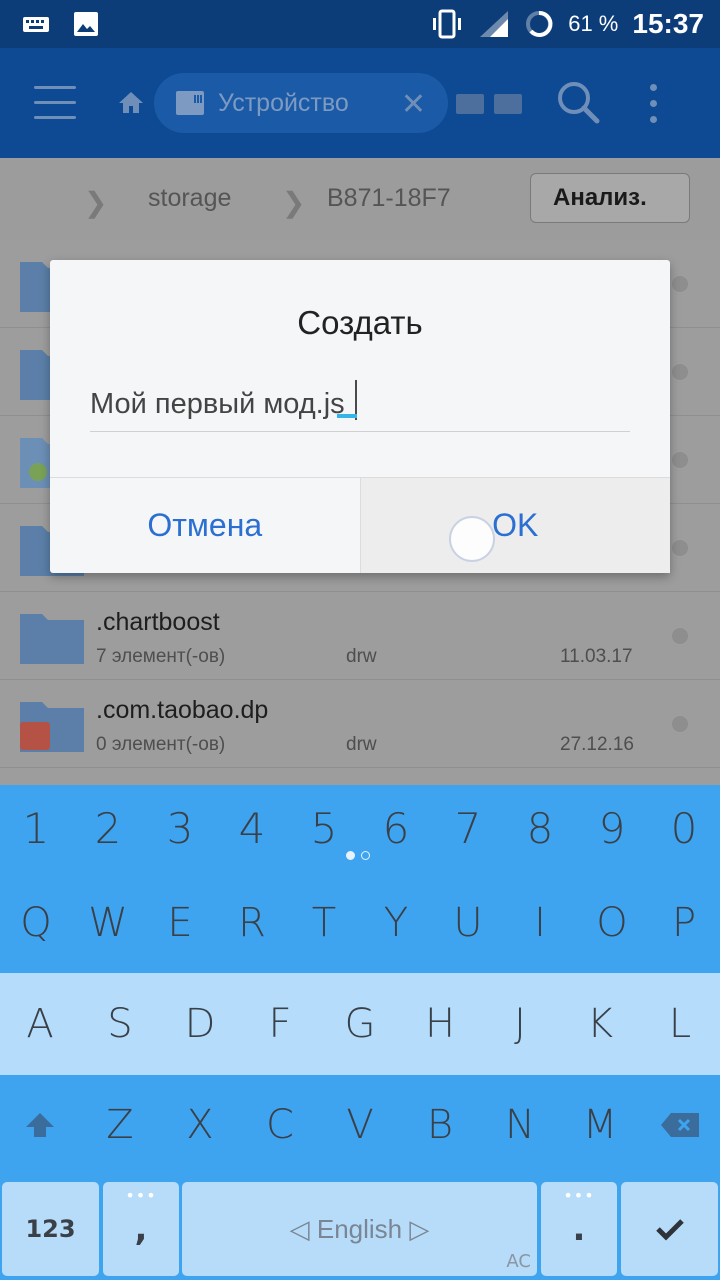 The image size is (720, 1280). I want to click on key-7: 7, so click(468, 828).